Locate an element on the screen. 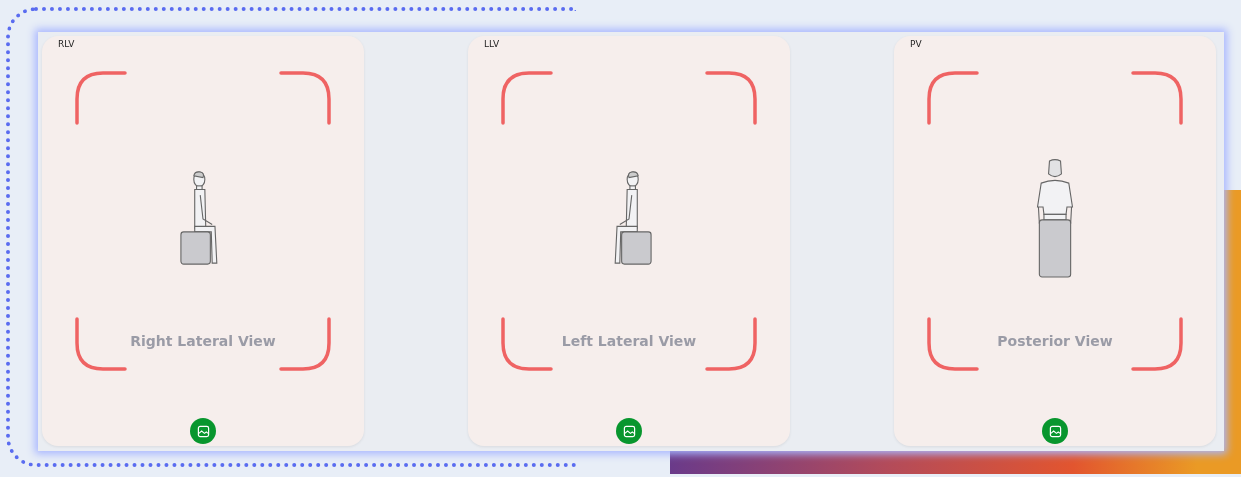  view-label: Right Lateral View is located at coordinates (203, 341).